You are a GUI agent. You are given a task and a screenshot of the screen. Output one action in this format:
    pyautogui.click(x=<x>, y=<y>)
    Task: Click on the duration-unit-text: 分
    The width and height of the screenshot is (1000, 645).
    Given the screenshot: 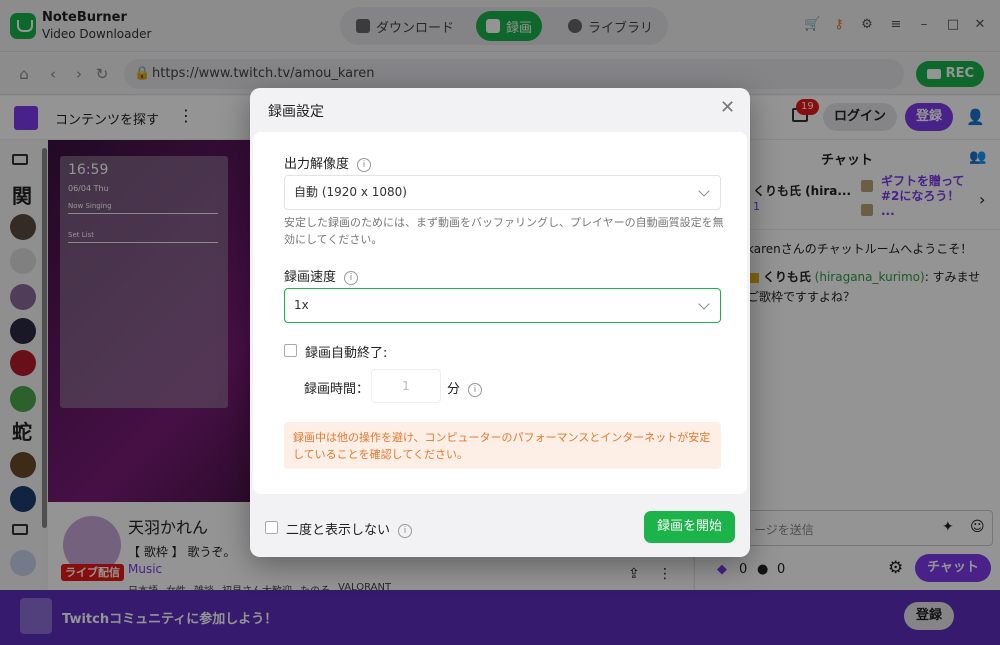 What is the action you would take?
    pyautogui.click(x=454, y=389)
    